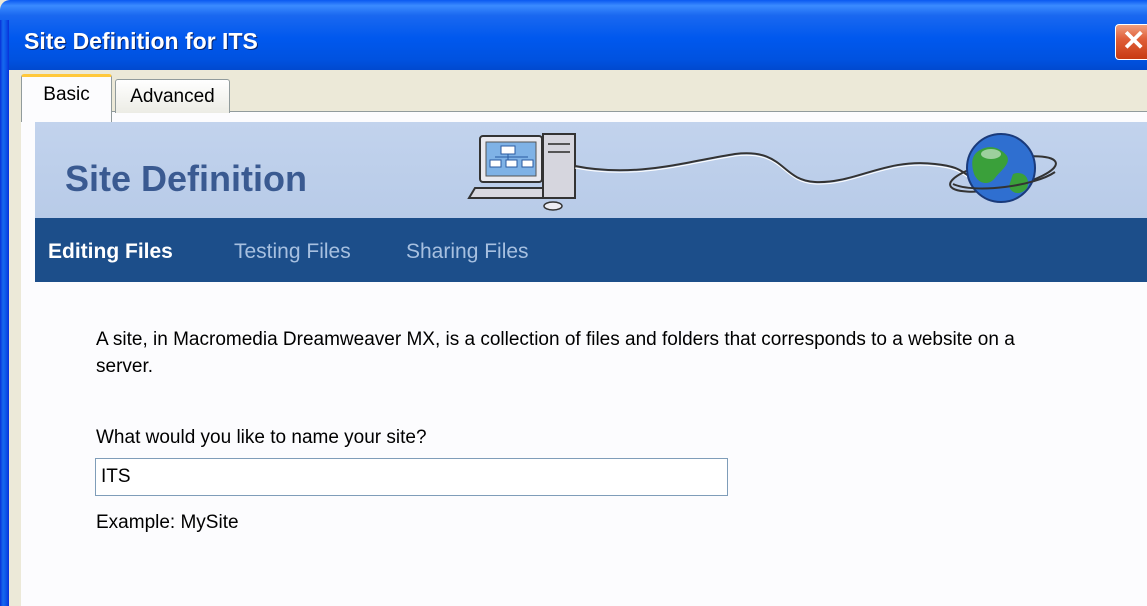 The height and width of the screenshot is (606, 1147). I want to click on cable-icon, so click(785, 168).